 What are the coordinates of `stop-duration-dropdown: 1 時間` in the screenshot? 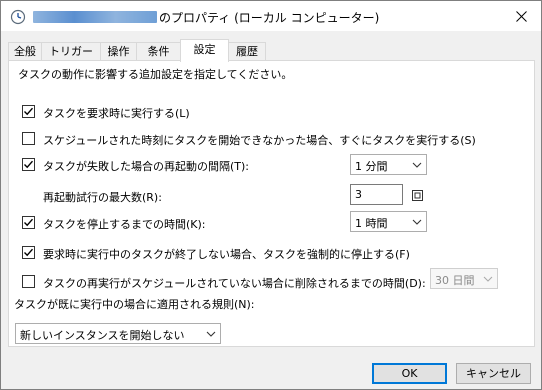 It's located at (388, 221).